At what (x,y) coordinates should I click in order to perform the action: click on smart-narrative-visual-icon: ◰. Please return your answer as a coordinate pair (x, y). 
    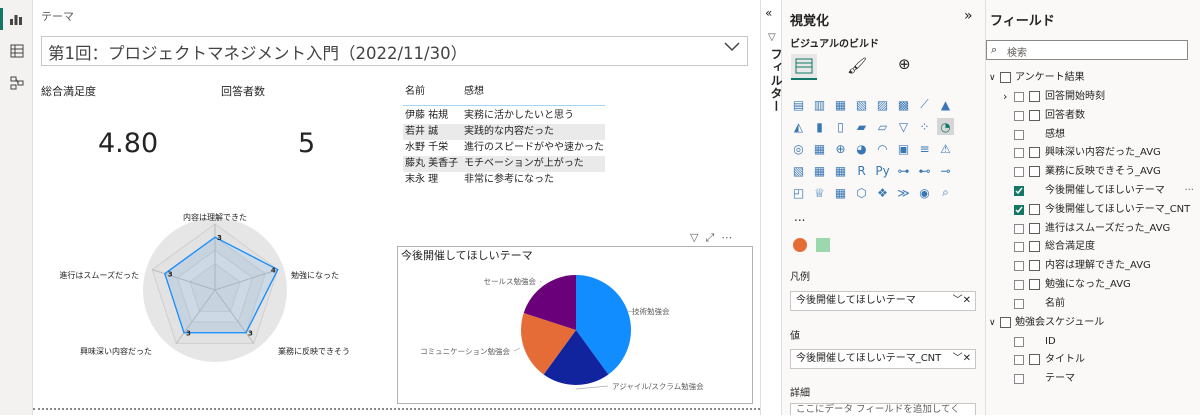
    Looking at the image, I should click on (798, 192).